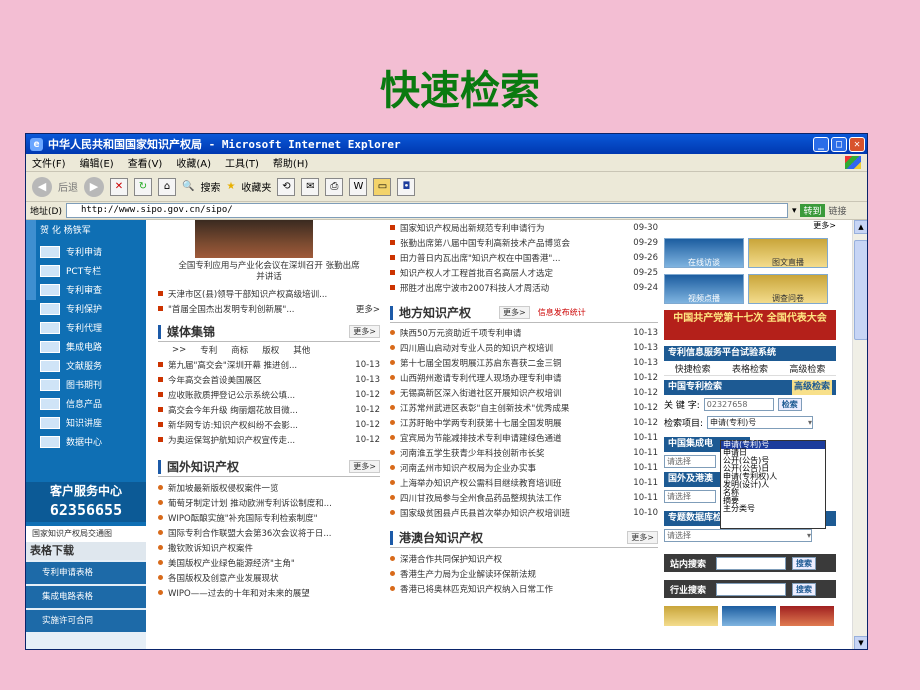 Image resolution: width=920 pixels, height=690 pixels. What do you see at coordinates (256, 186) in the screenshot?
I see `favorites-label: 收藏夹` at bounding box center [256, 186].